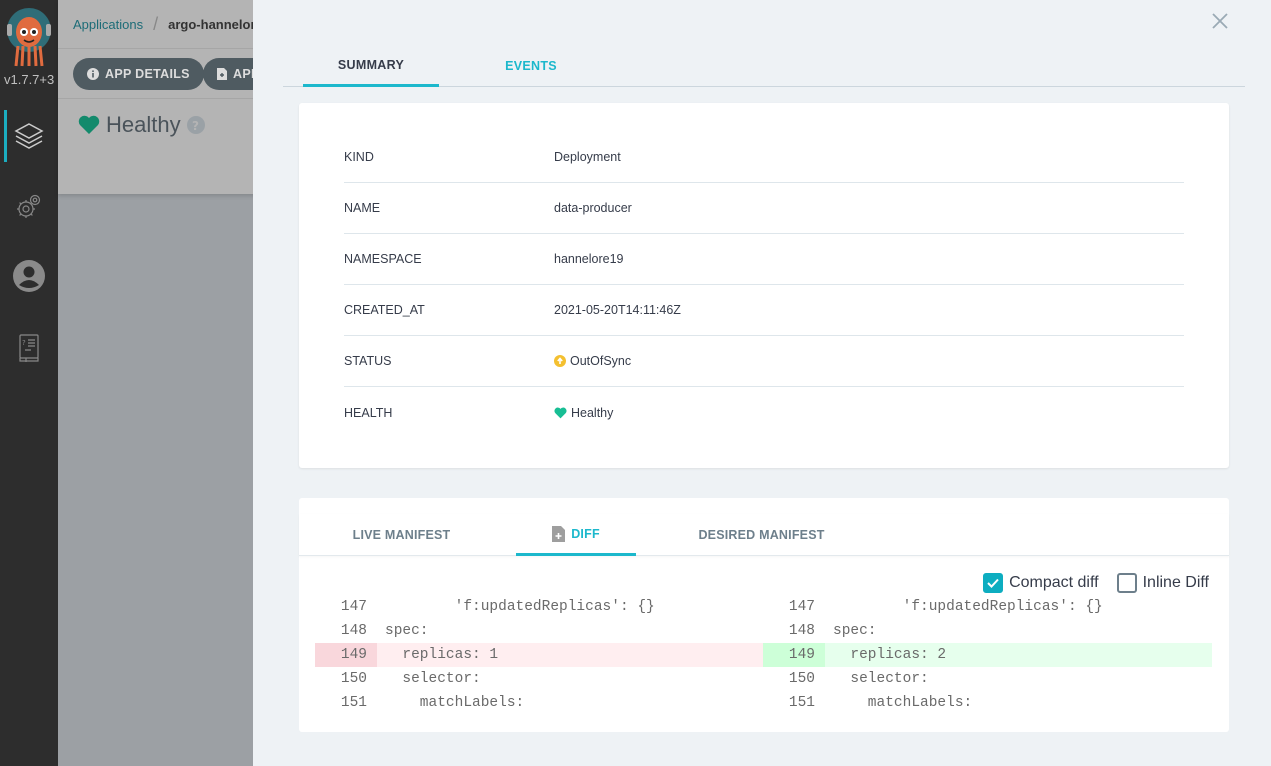 The image size is (1271, 766). Describe the element at coordinates (1018, 655) in the screenshot. I see `code-text: replicas: 2` at that location.